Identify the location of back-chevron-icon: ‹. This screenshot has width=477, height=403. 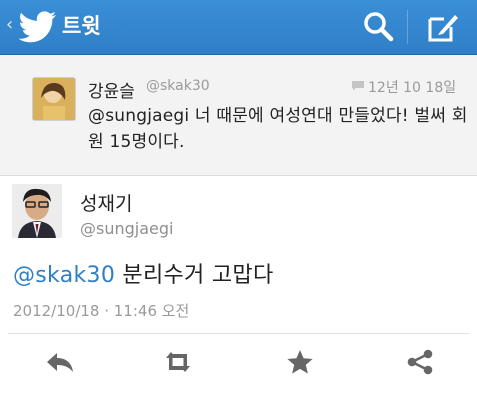
(9, 25).